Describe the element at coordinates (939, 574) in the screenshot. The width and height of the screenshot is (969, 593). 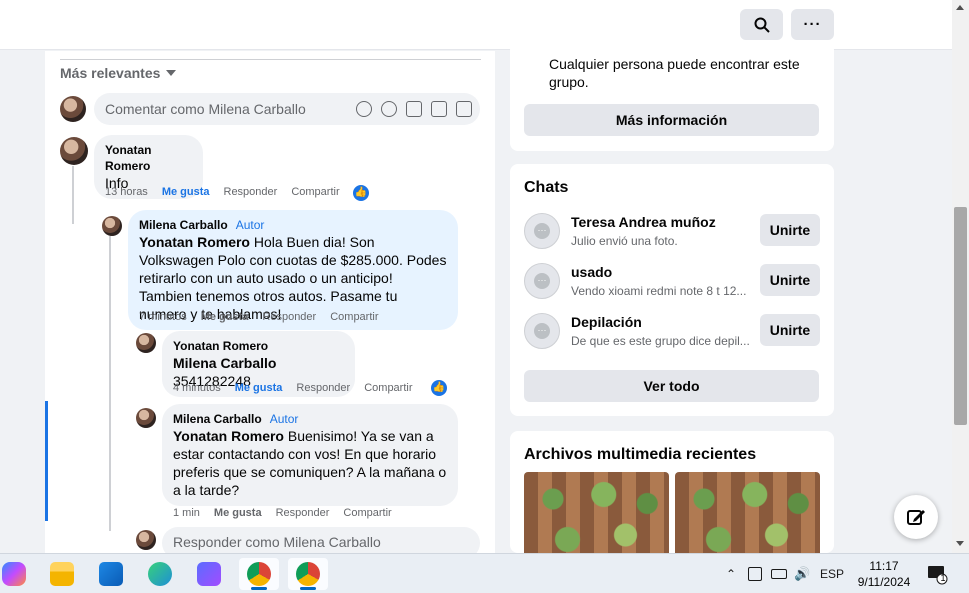
I see `notification-center-button: 1` at that location.